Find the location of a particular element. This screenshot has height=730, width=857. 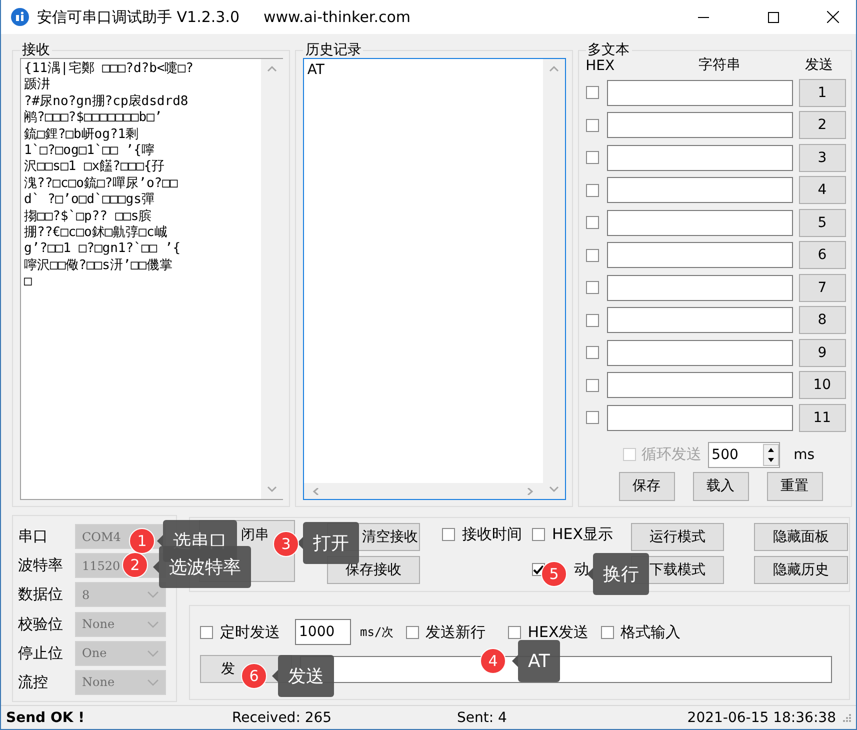

callout-tooltip: 打开 is located at coordinates (331, 543).